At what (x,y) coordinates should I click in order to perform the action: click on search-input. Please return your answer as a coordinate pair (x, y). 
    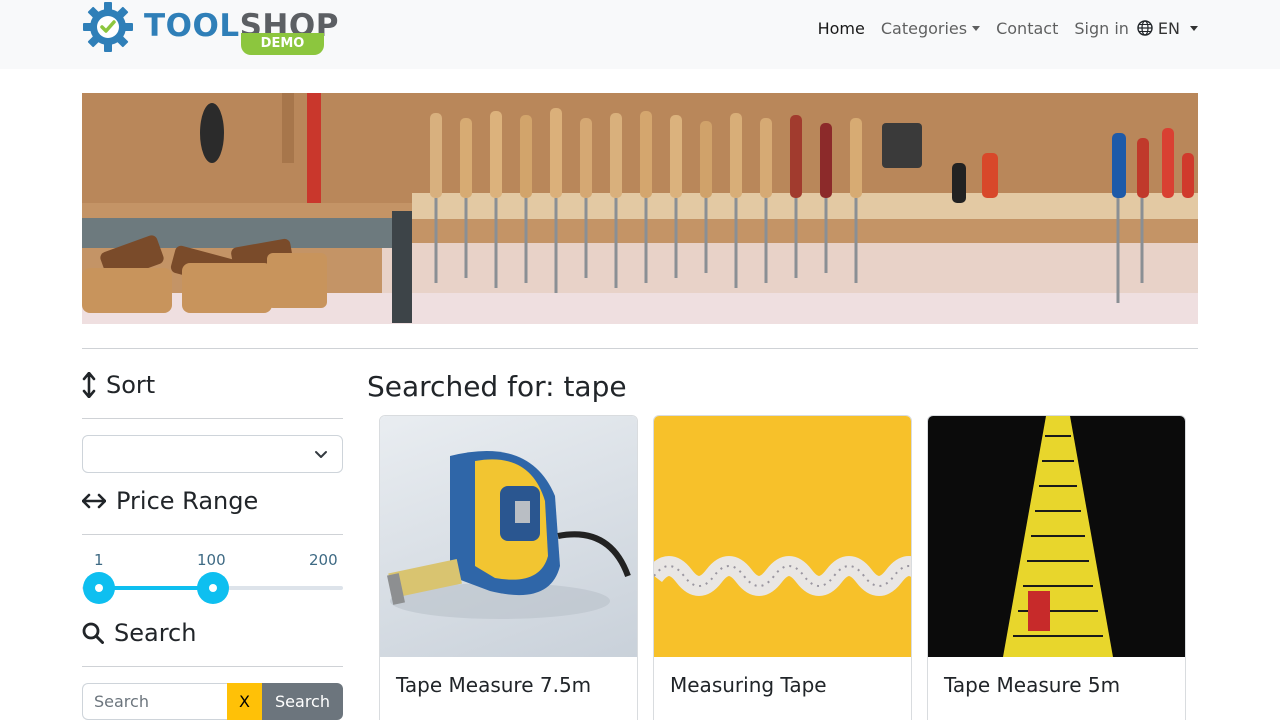
    Looking at the image, I should click on (154, 701).